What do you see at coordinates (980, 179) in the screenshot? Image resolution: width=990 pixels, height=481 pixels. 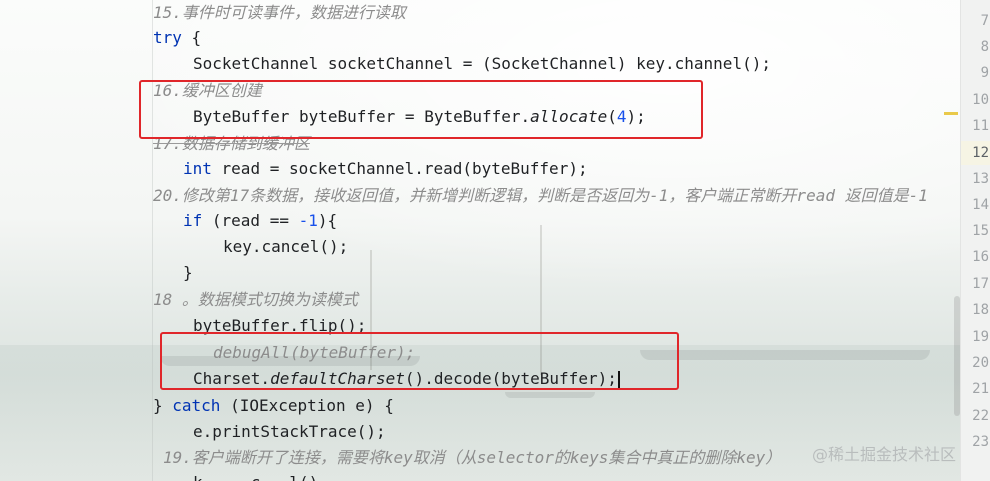 I see `line-number: 13` at bounding box center [980, 179].